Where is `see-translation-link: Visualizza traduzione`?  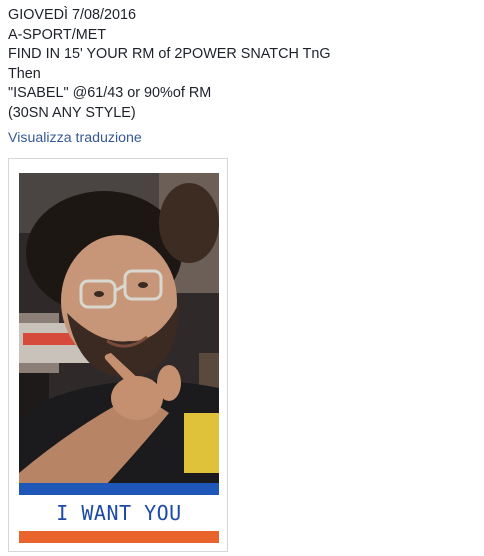 see-translation-link: Visualizza traduzione is located at coordinates (75, 138).